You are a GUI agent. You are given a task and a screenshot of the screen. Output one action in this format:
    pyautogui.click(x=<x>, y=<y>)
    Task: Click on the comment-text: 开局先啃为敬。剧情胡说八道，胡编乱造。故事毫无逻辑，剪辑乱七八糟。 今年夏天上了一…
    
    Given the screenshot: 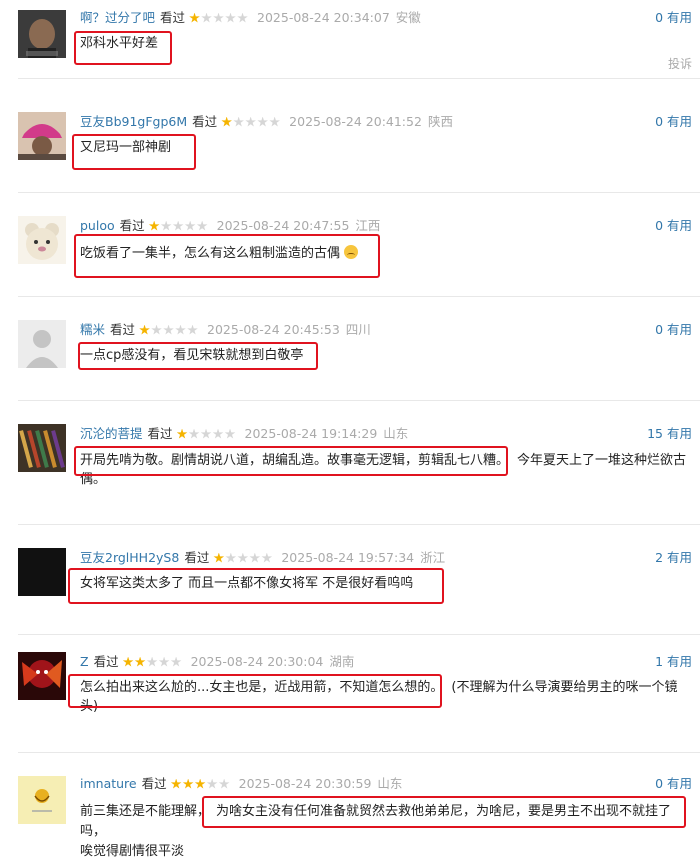 What is the action you would take?
    pyautogui.click(x=386, y=470)
    